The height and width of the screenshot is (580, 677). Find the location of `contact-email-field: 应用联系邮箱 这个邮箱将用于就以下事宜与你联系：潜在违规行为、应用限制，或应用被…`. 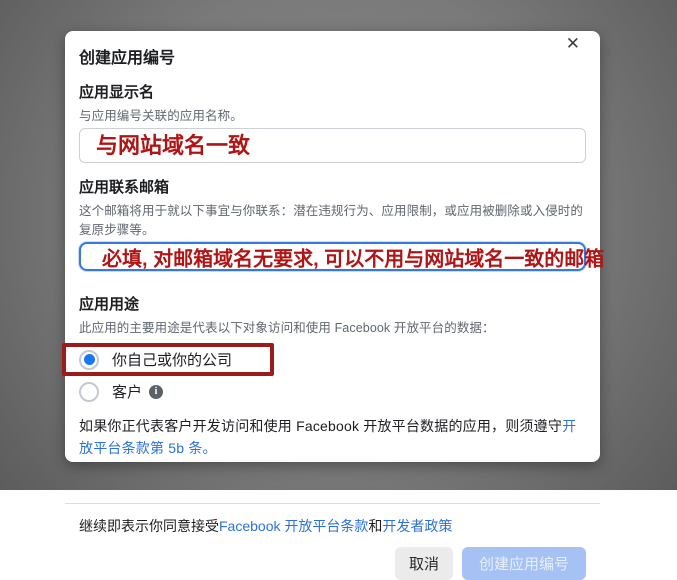

contact-email-field: 应用联系邮箱 这个邮箱将用于就以下事宜与你联系：潜在违规行为、应用限制，或应用被… is located at coordinates (341, 223).